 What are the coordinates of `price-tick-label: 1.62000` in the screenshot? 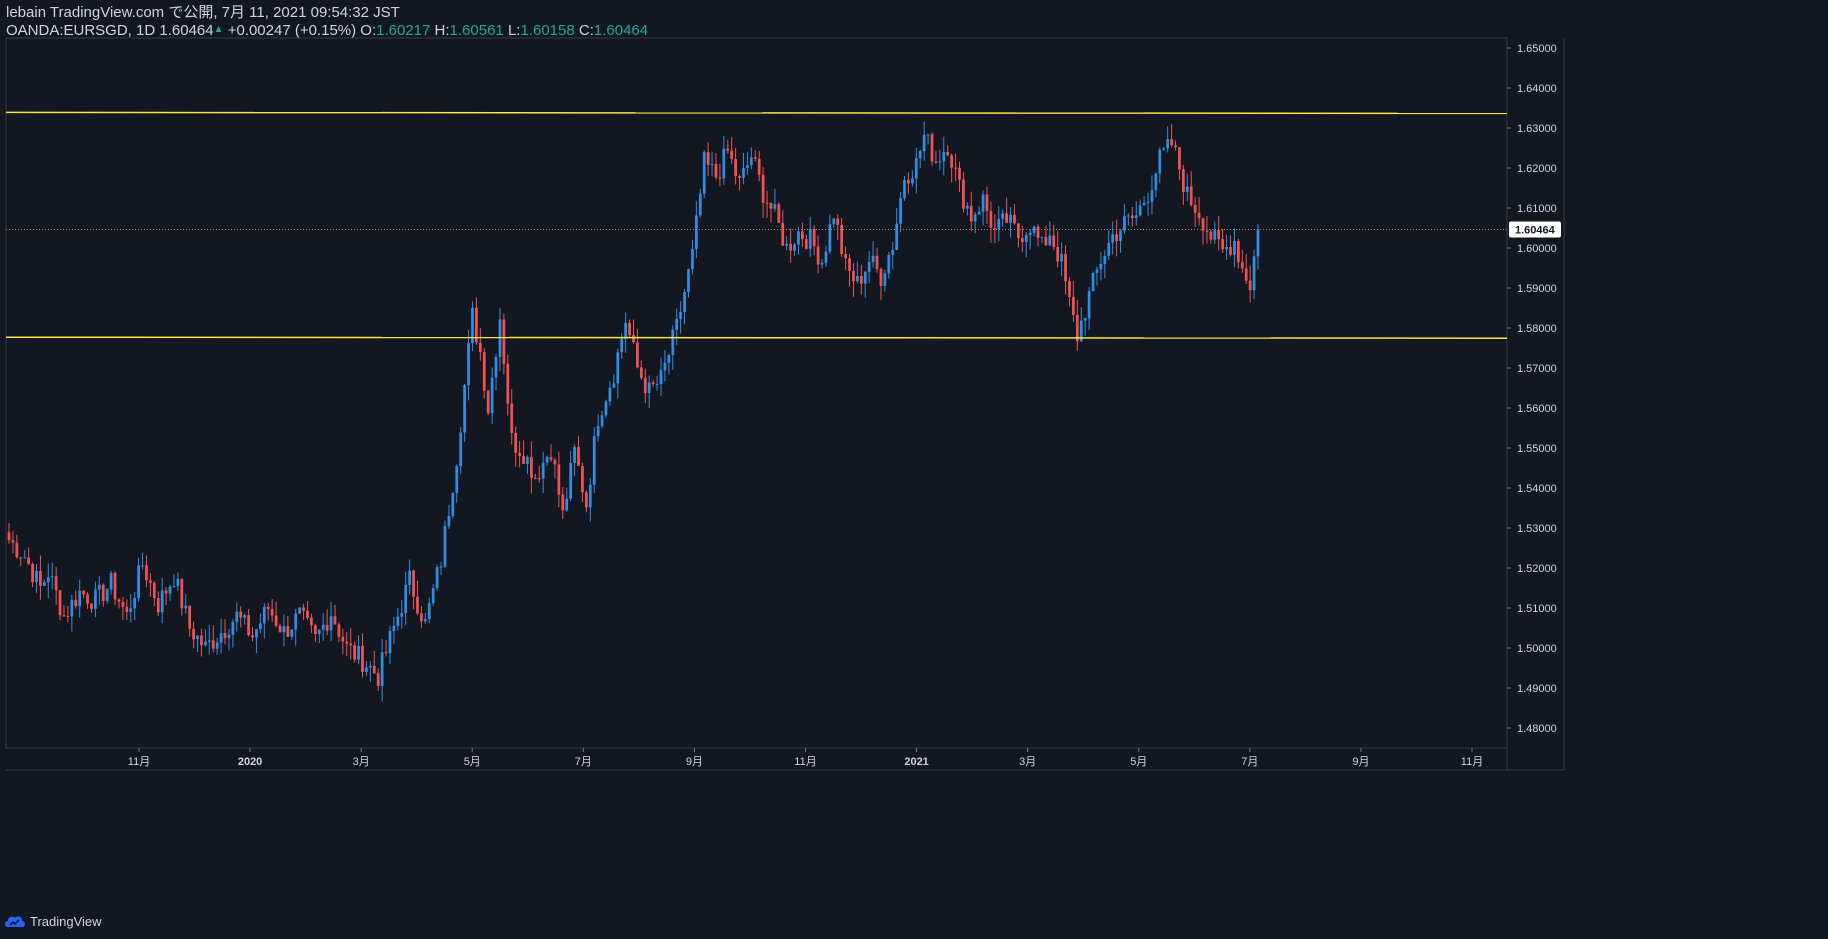 It's located at (1537, 169).